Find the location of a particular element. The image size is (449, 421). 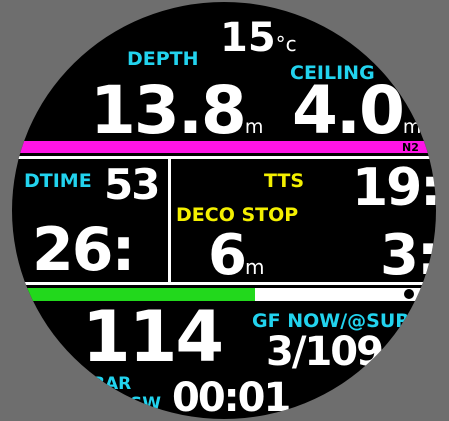

ceiling-readout: 4.0m is located at coordinates (356, 111).